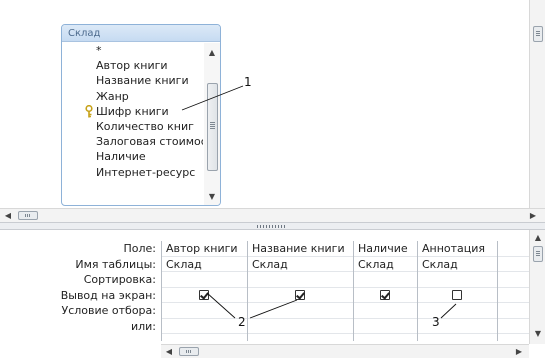 This screenshot has width=545, height=358. I want to click on pane-splitter, so click(272, 226).